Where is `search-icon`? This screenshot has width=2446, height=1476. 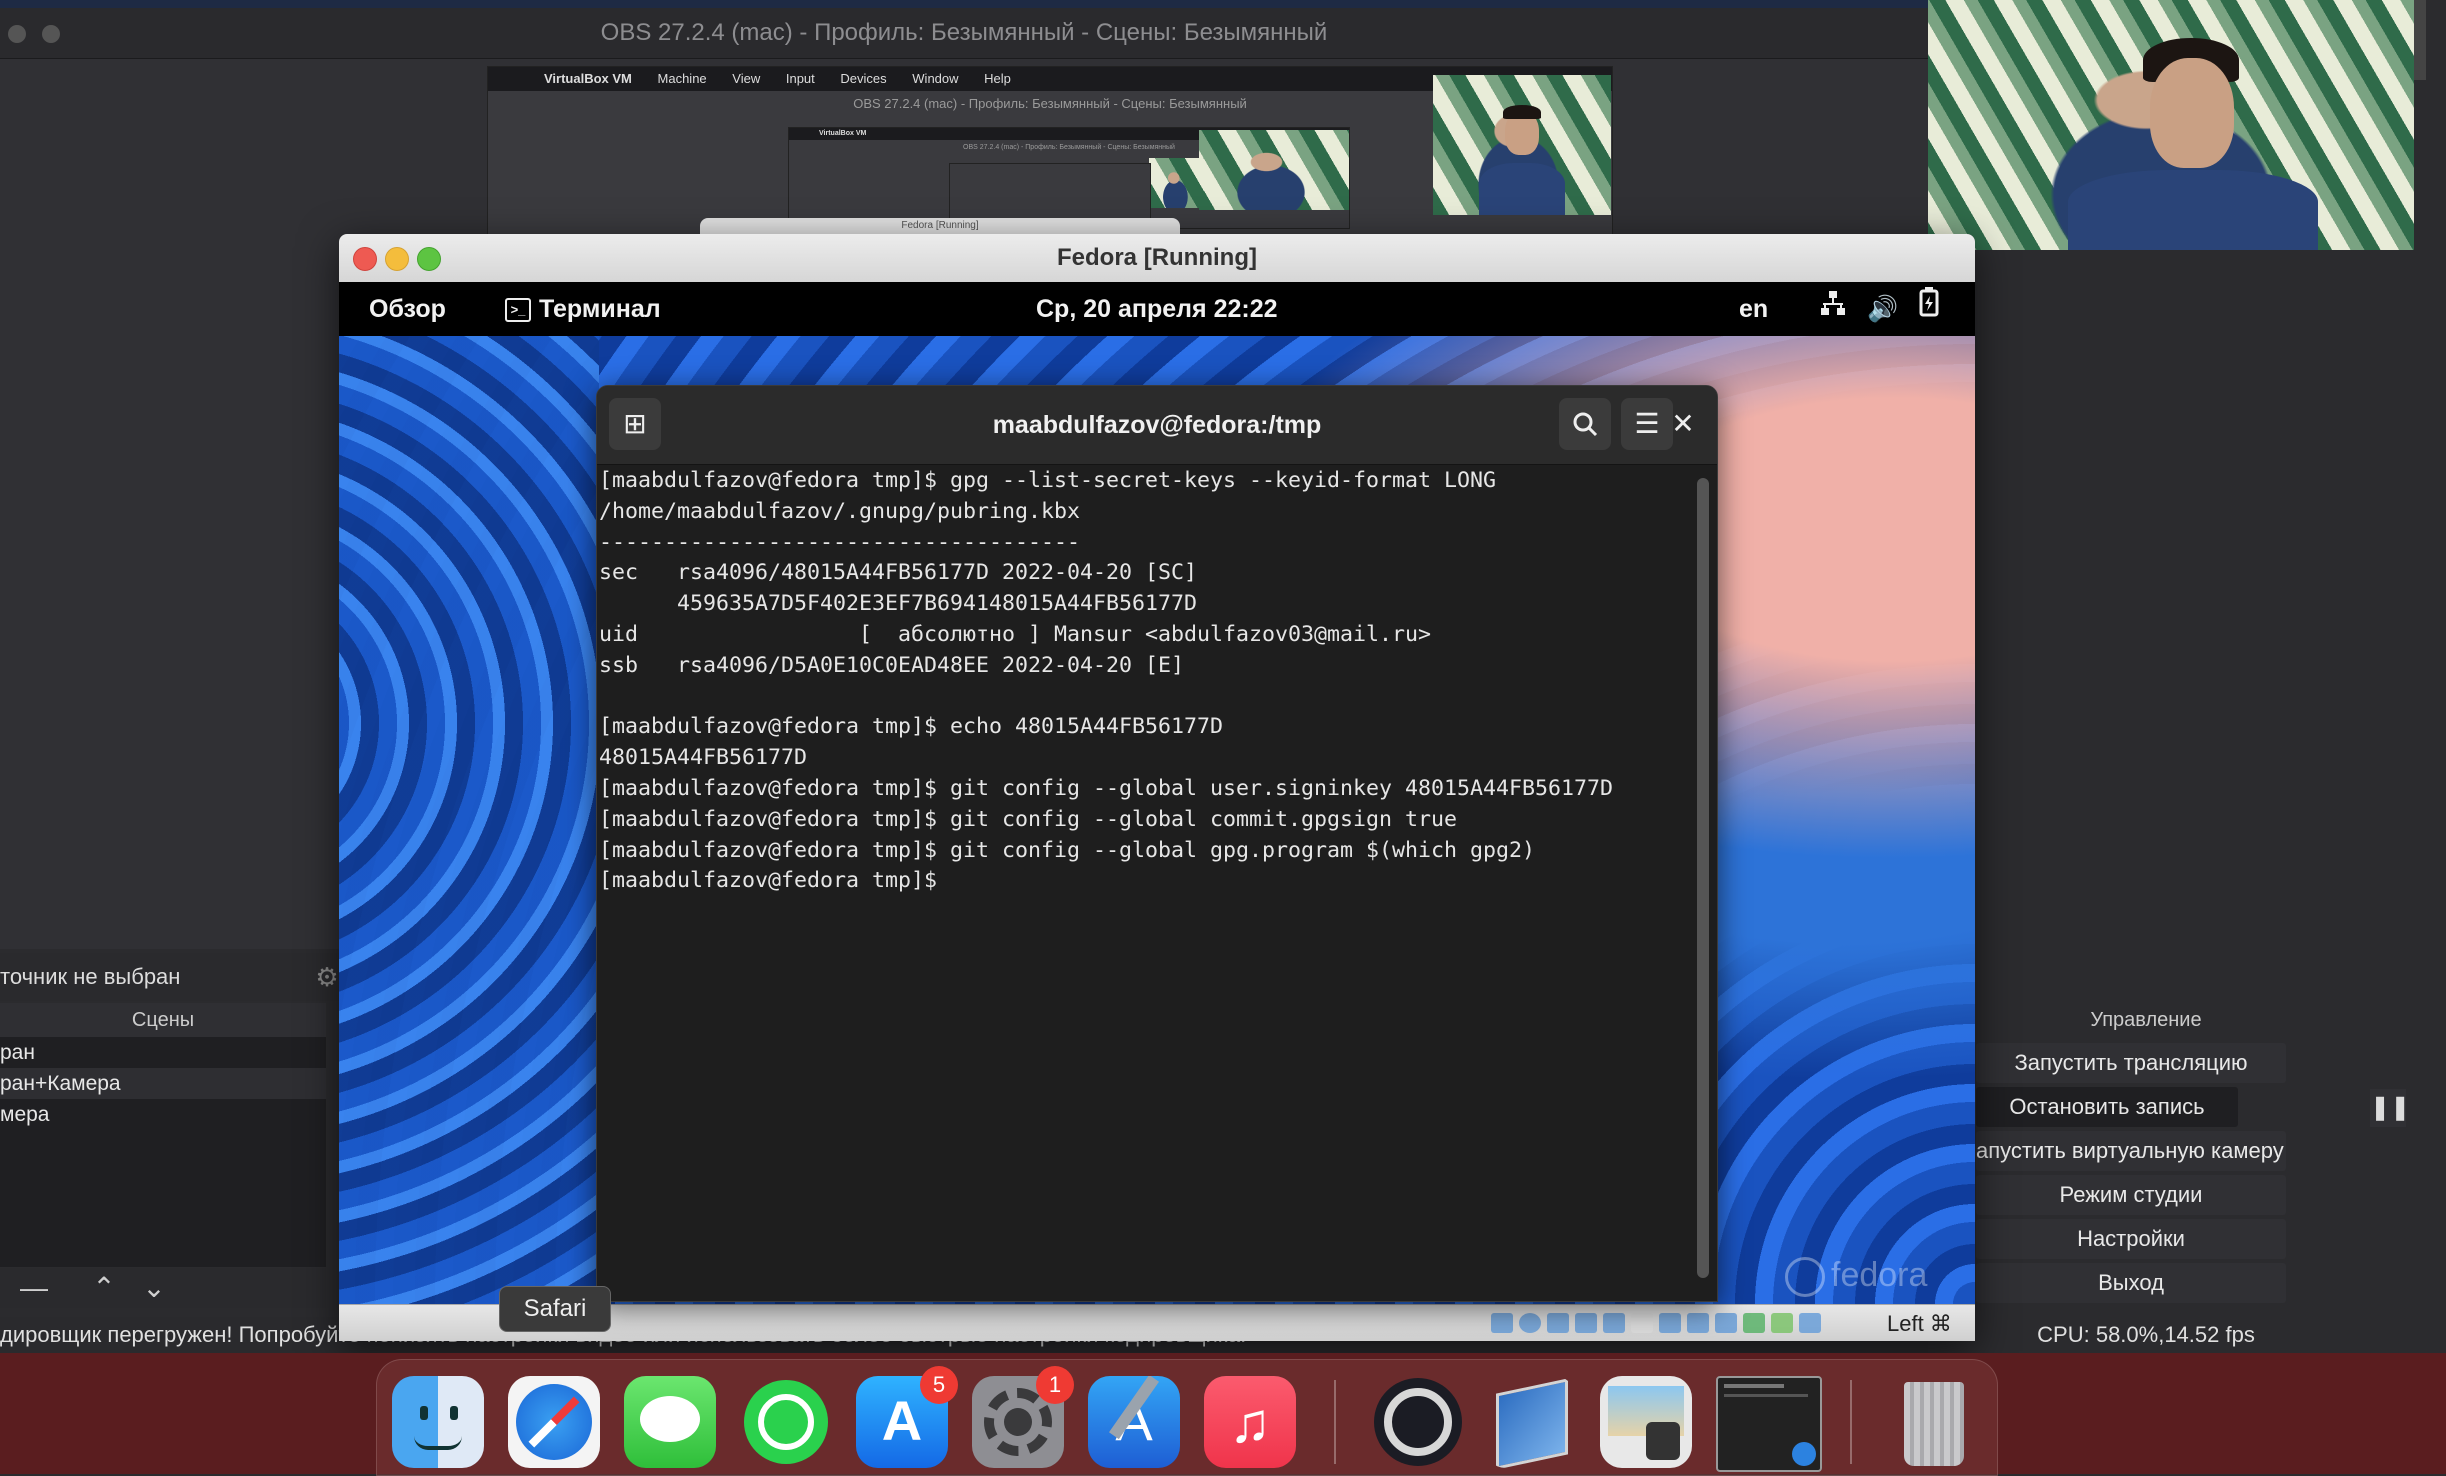 search-icon is located at coordinates (1585, 424).